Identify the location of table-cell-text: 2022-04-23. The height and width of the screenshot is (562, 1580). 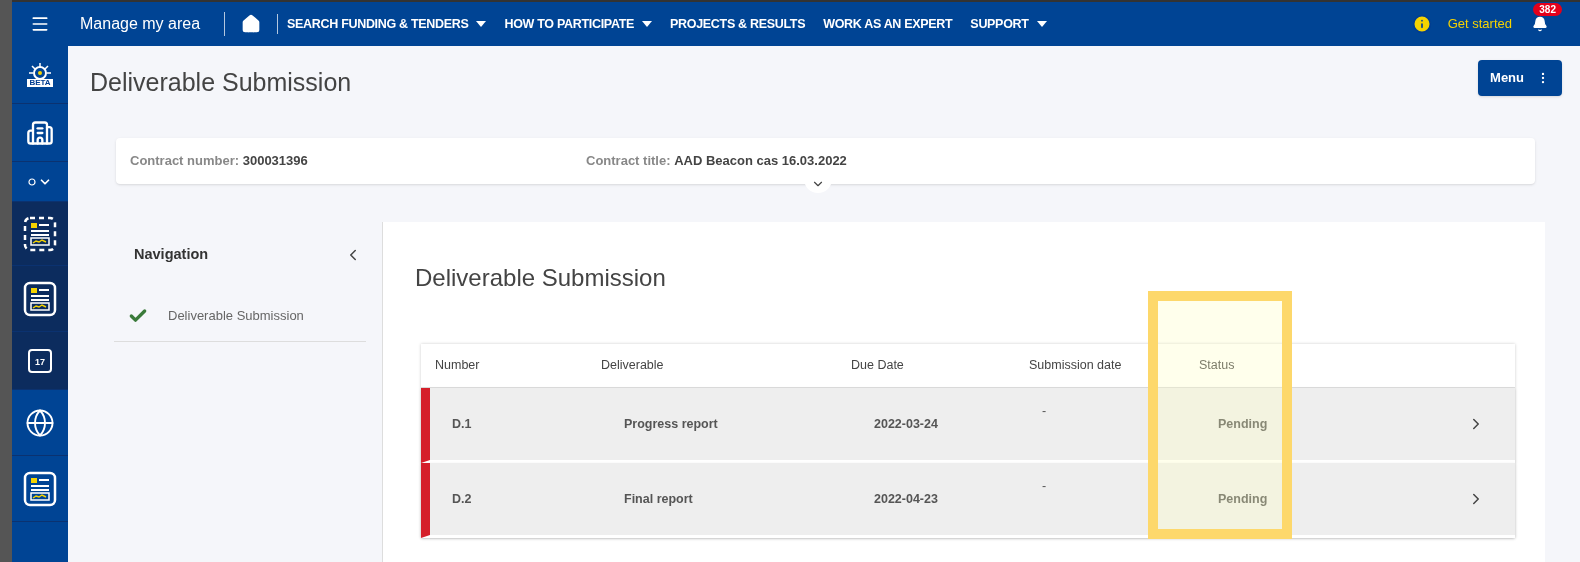
(906, 499).